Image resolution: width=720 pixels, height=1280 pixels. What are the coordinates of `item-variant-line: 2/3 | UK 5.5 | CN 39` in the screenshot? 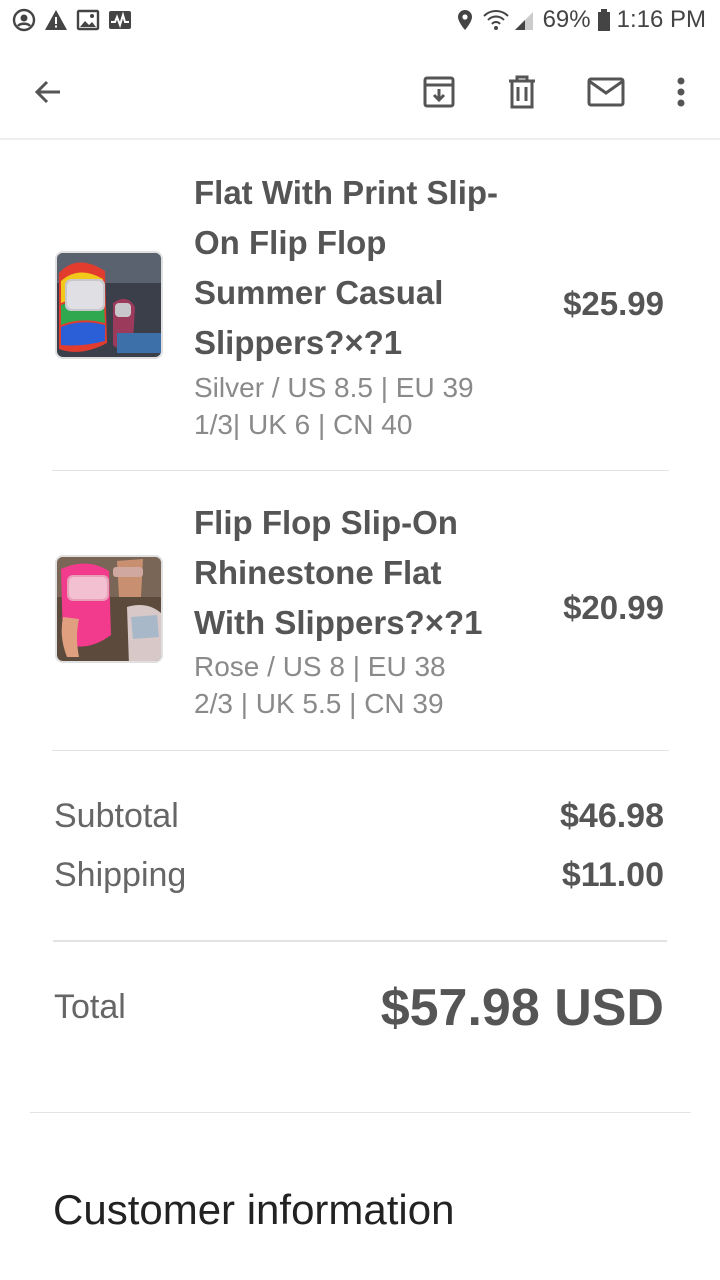 It's located at (319, 703).